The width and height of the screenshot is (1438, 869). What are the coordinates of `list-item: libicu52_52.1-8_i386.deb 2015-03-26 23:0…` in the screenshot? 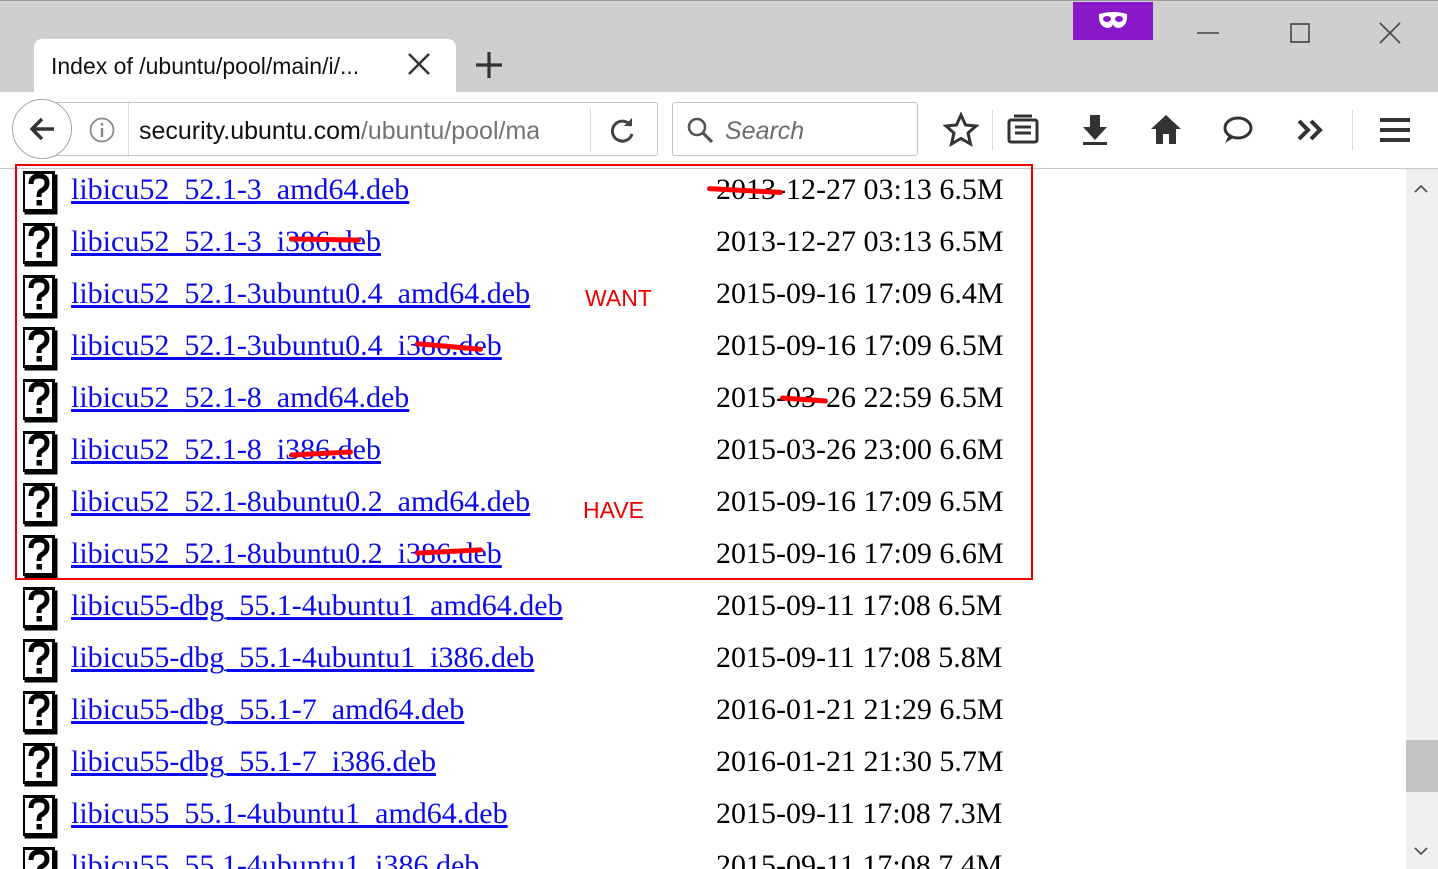 It's located at (703, 455).